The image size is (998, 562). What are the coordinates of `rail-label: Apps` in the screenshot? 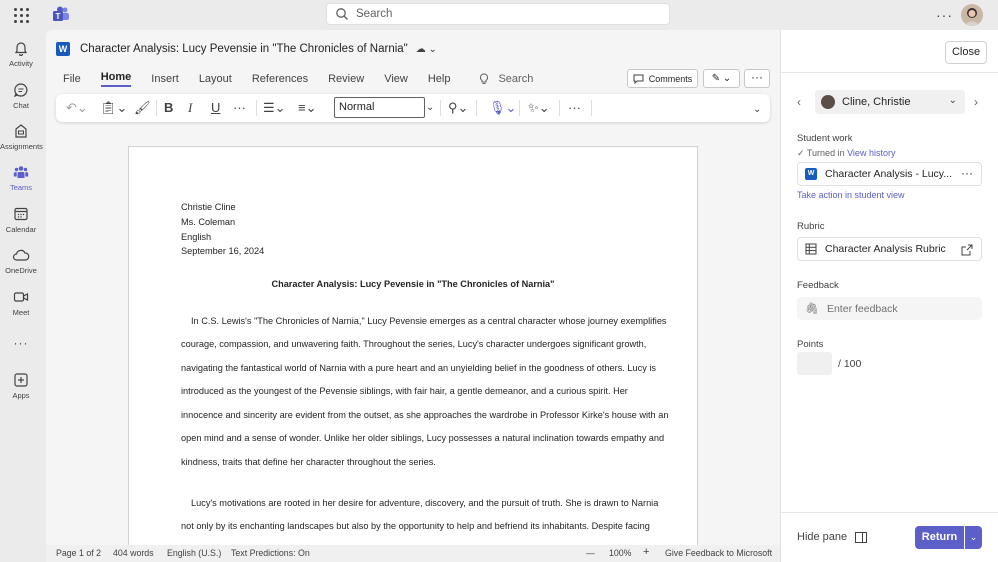 It's located at (21, 395).